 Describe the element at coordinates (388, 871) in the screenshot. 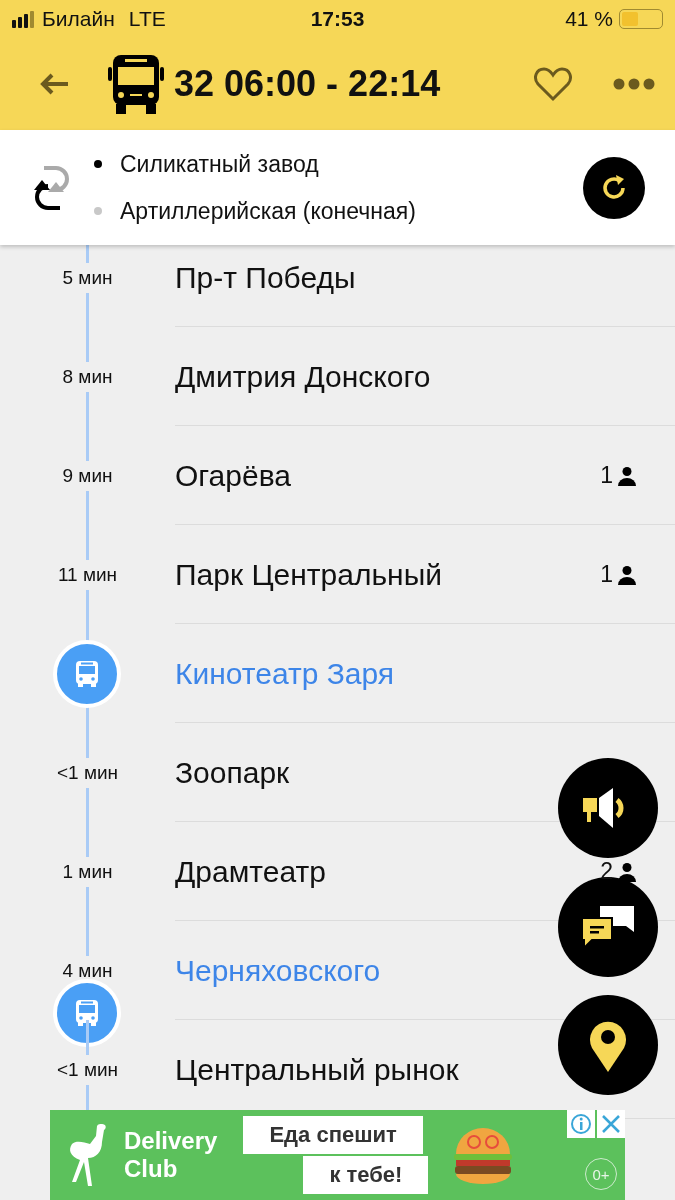

I see `stop-name: Драмтеатр` at that location.